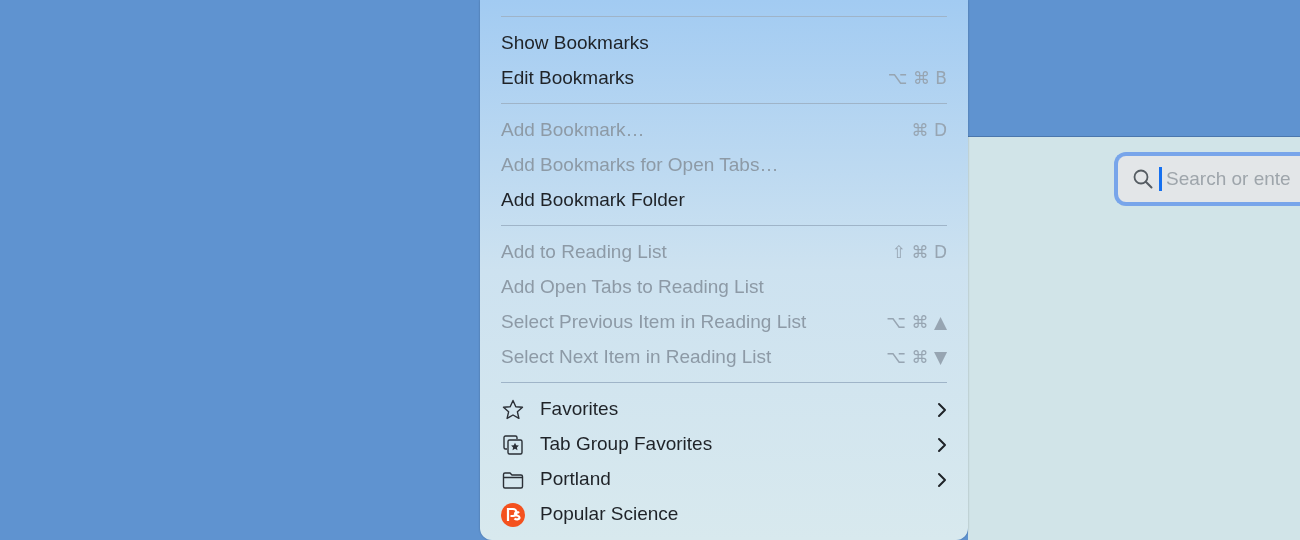 The width and height of the screenshot is (1300, 540). Describe the element at coordinates (724, 479) in the screenshot. I see `menu-item: Portland` at that location.